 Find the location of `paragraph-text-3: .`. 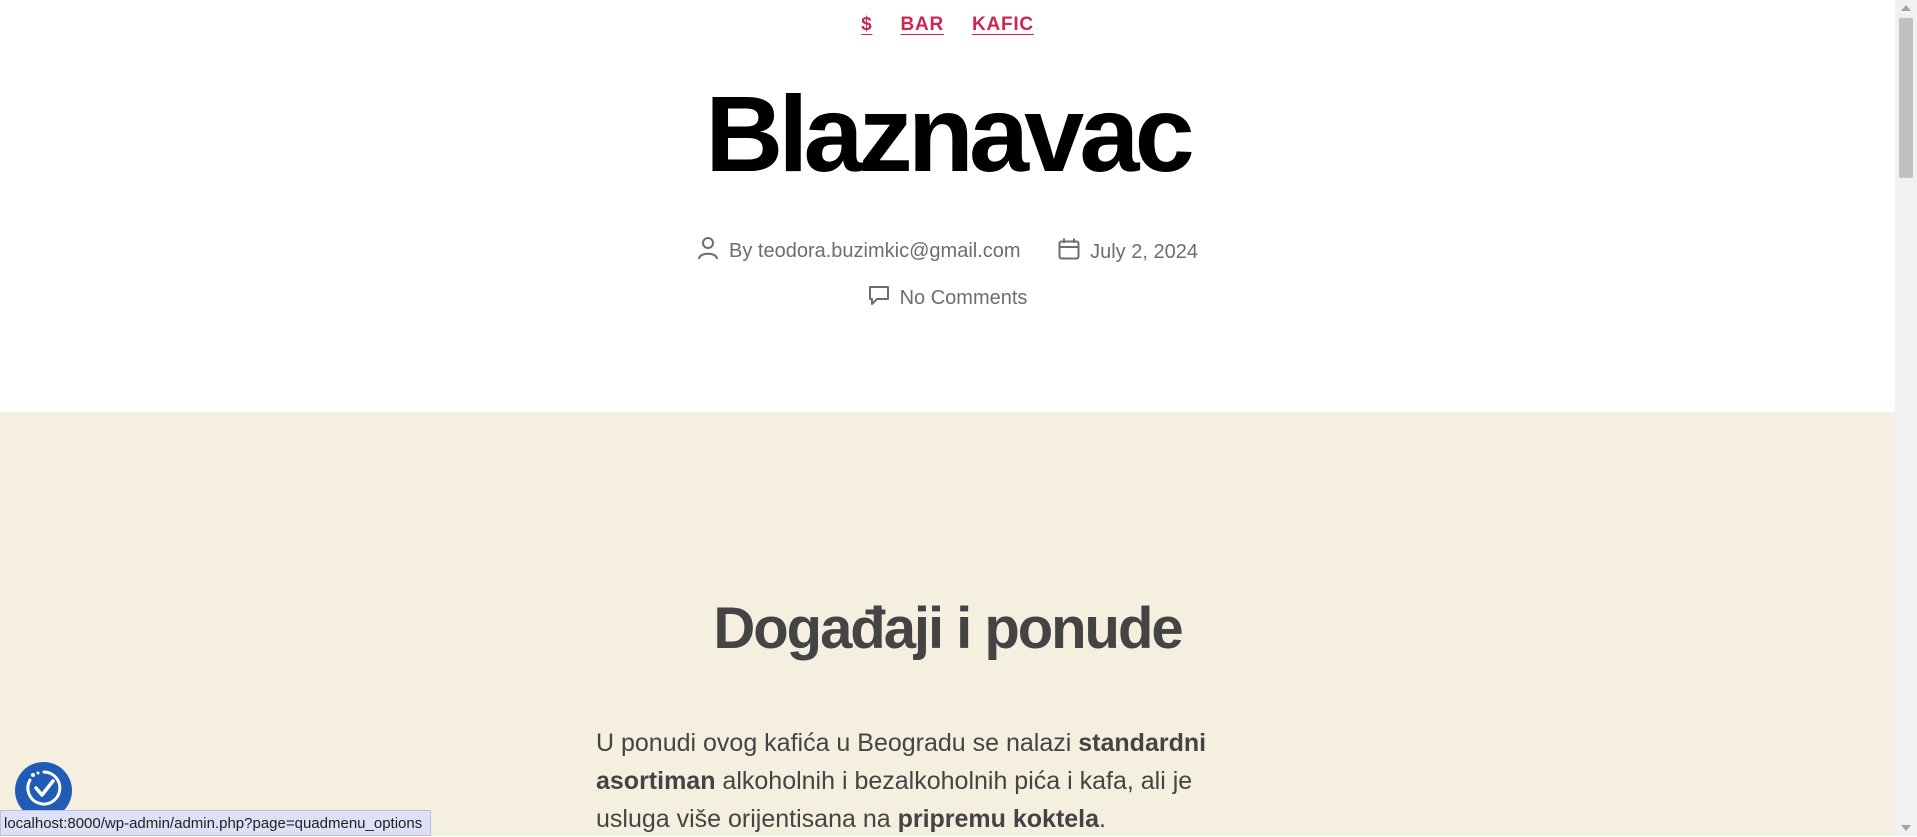

paragraph-text-3: . is located at coordinates (1102, 819).